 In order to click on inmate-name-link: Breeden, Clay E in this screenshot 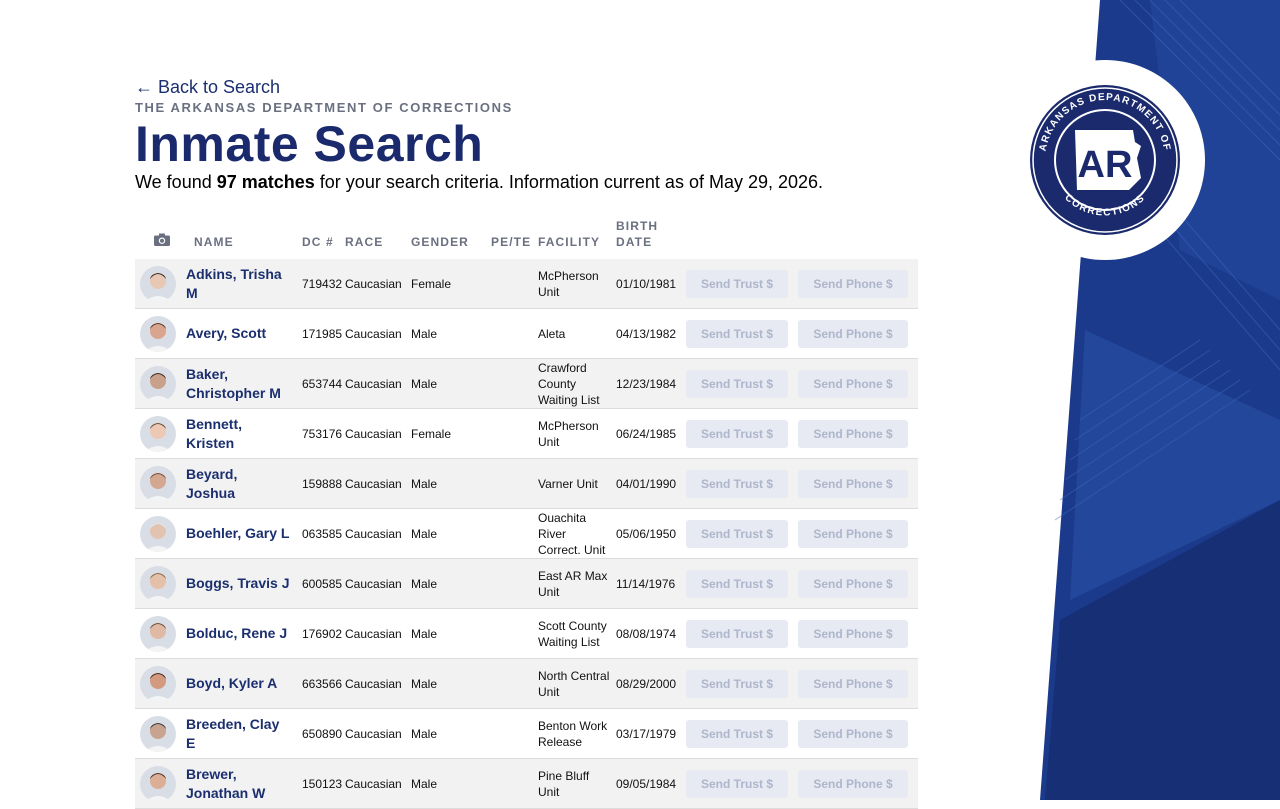, I will do `click(240, 734)`.